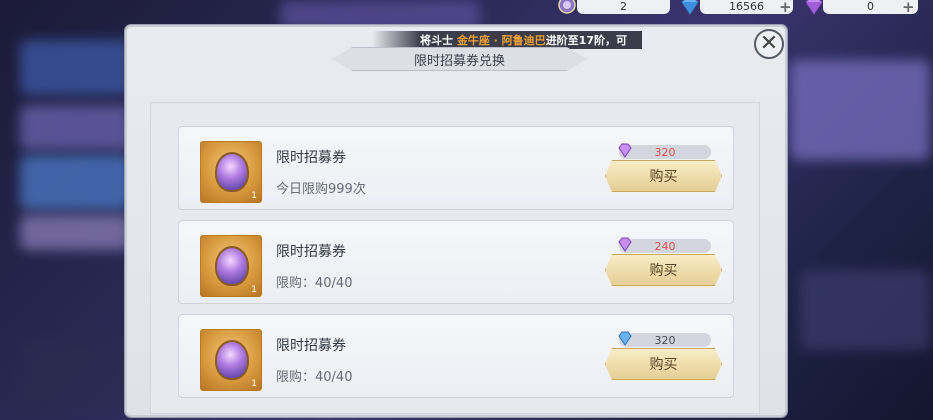  Describe the element at coordinates (690, 7) in the screenshot. I see `diamond-icon` at that location.